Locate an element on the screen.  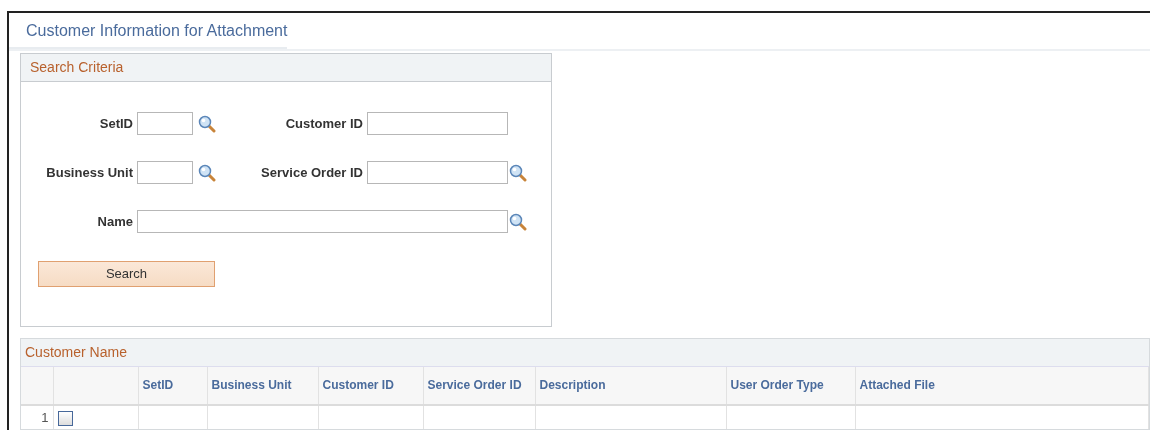
column-header: SetID is located at coordinates (172, 386).